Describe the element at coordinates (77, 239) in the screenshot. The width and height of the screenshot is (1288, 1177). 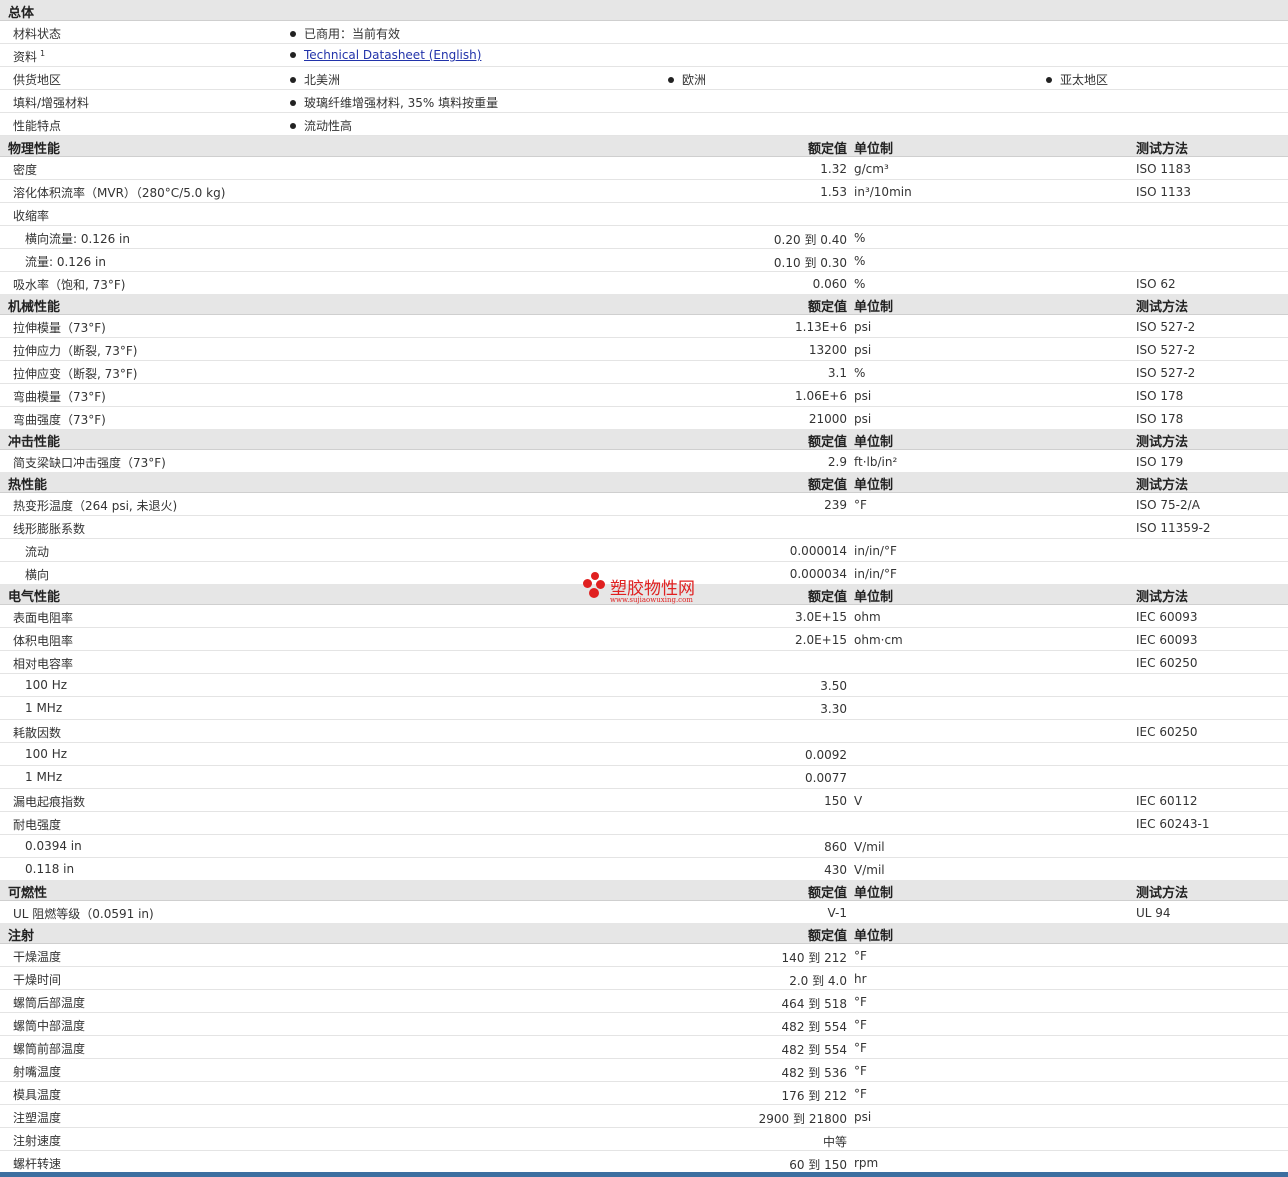
I see `property-label: 横向流量: 0.126 in` at that location.